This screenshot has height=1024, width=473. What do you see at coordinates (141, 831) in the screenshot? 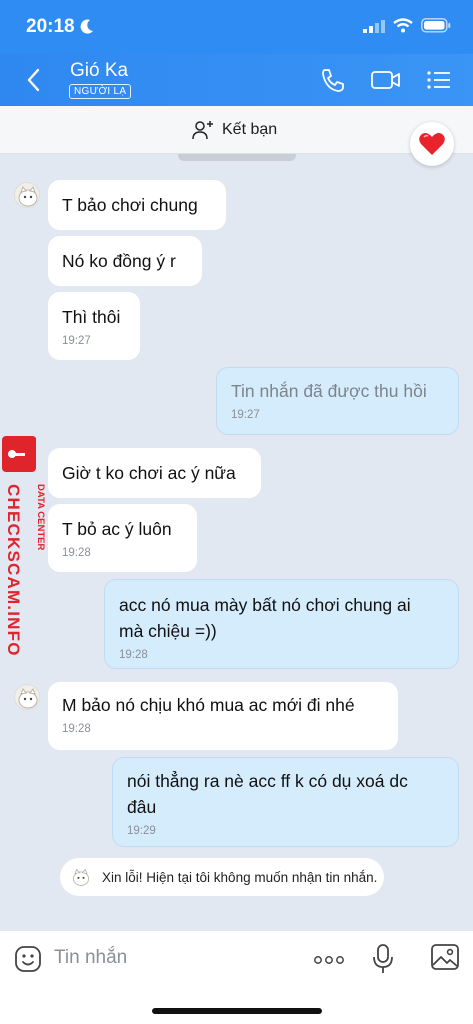
I see `message-time: 19:29` at bounding box center [141, 831].